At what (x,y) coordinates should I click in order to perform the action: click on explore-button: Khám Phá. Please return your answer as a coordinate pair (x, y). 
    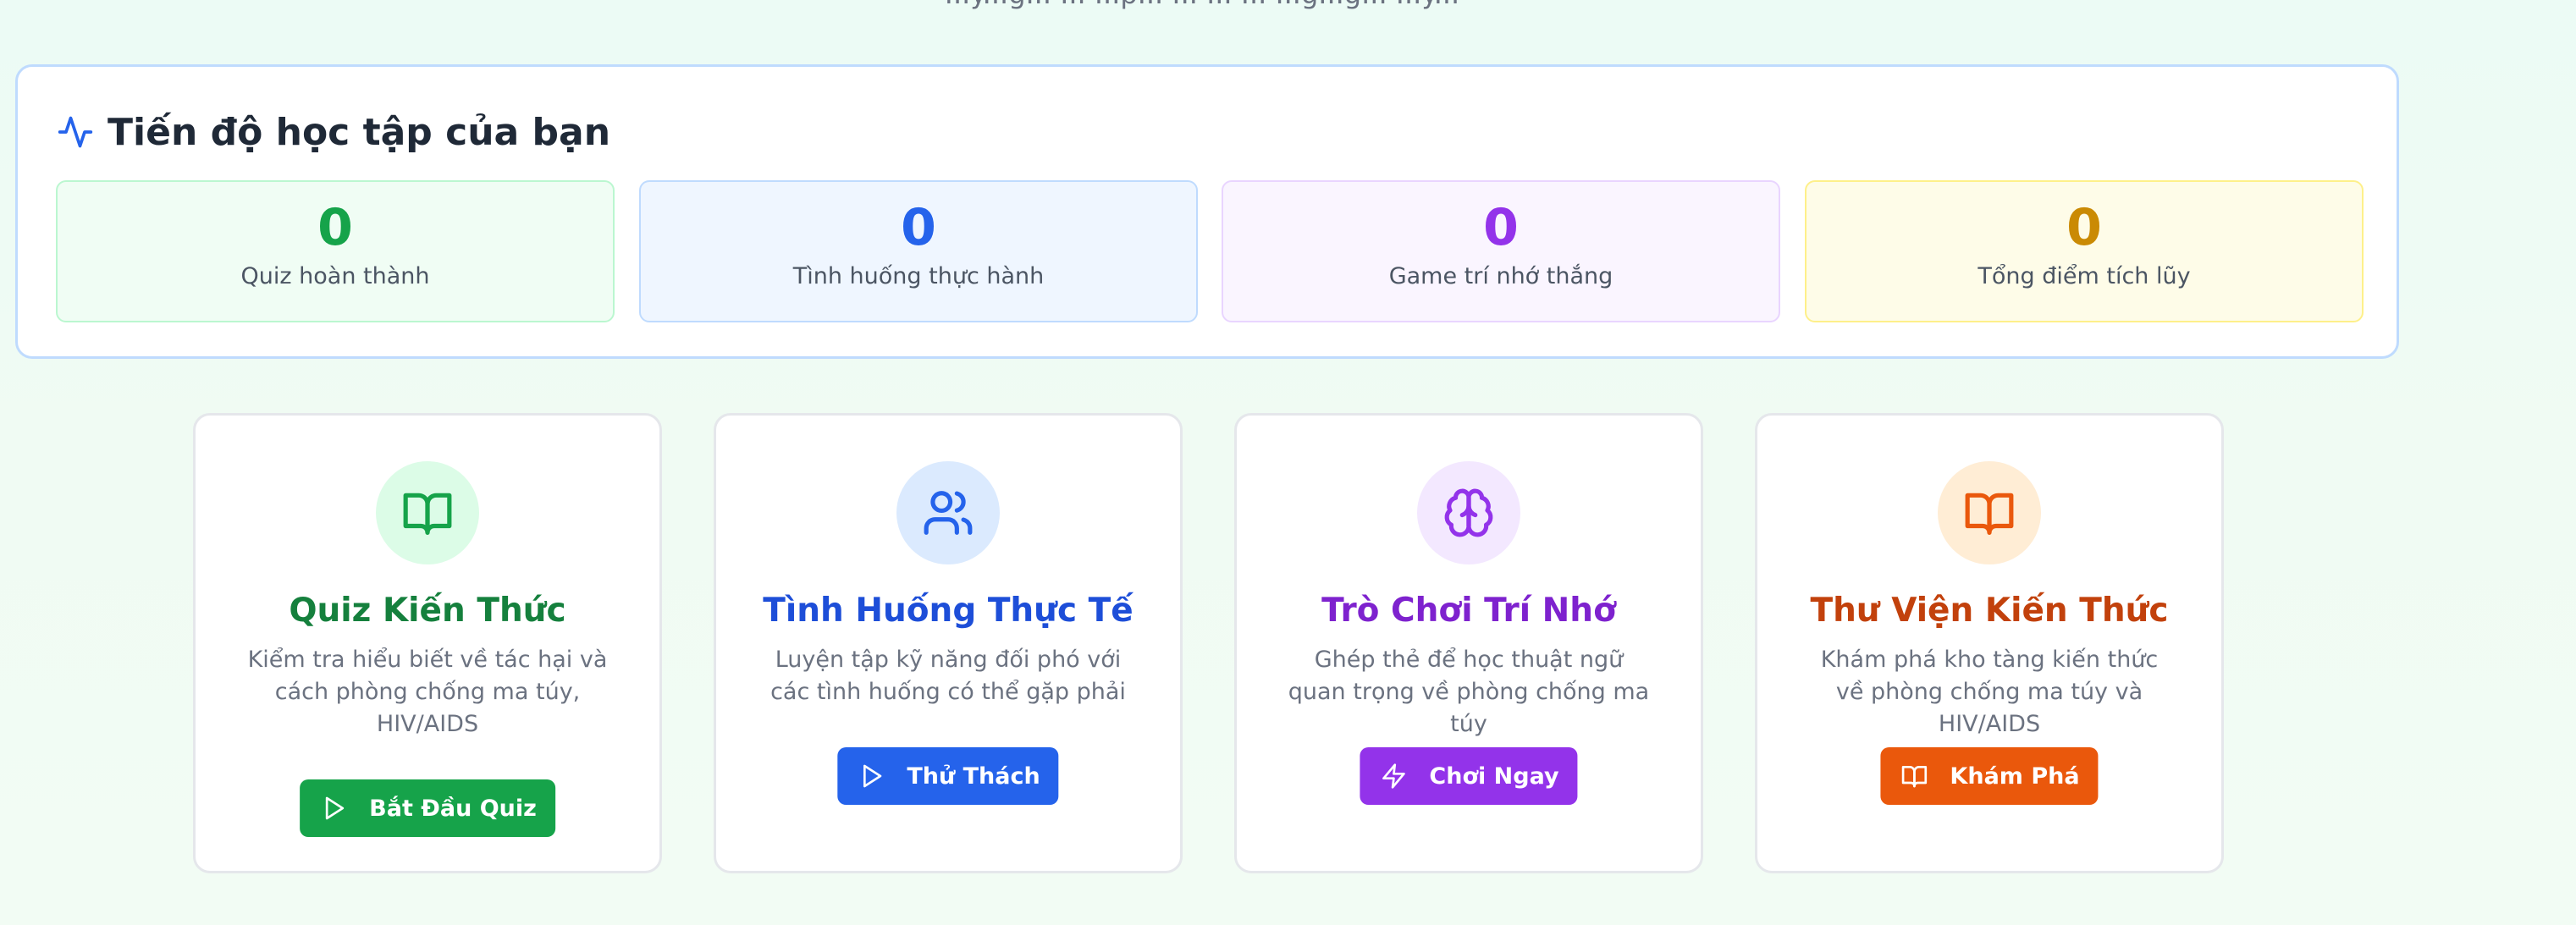
    Looking at the image, I should click on (1990, 776).